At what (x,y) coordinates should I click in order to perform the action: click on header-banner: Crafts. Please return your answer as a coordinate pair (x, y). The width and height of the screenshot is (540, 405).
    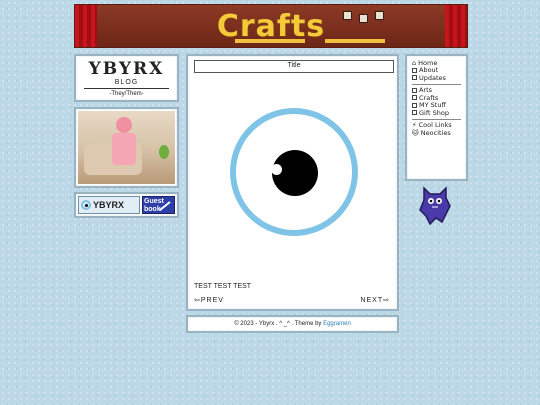
    Looking at the image, I should click on (271, 26).